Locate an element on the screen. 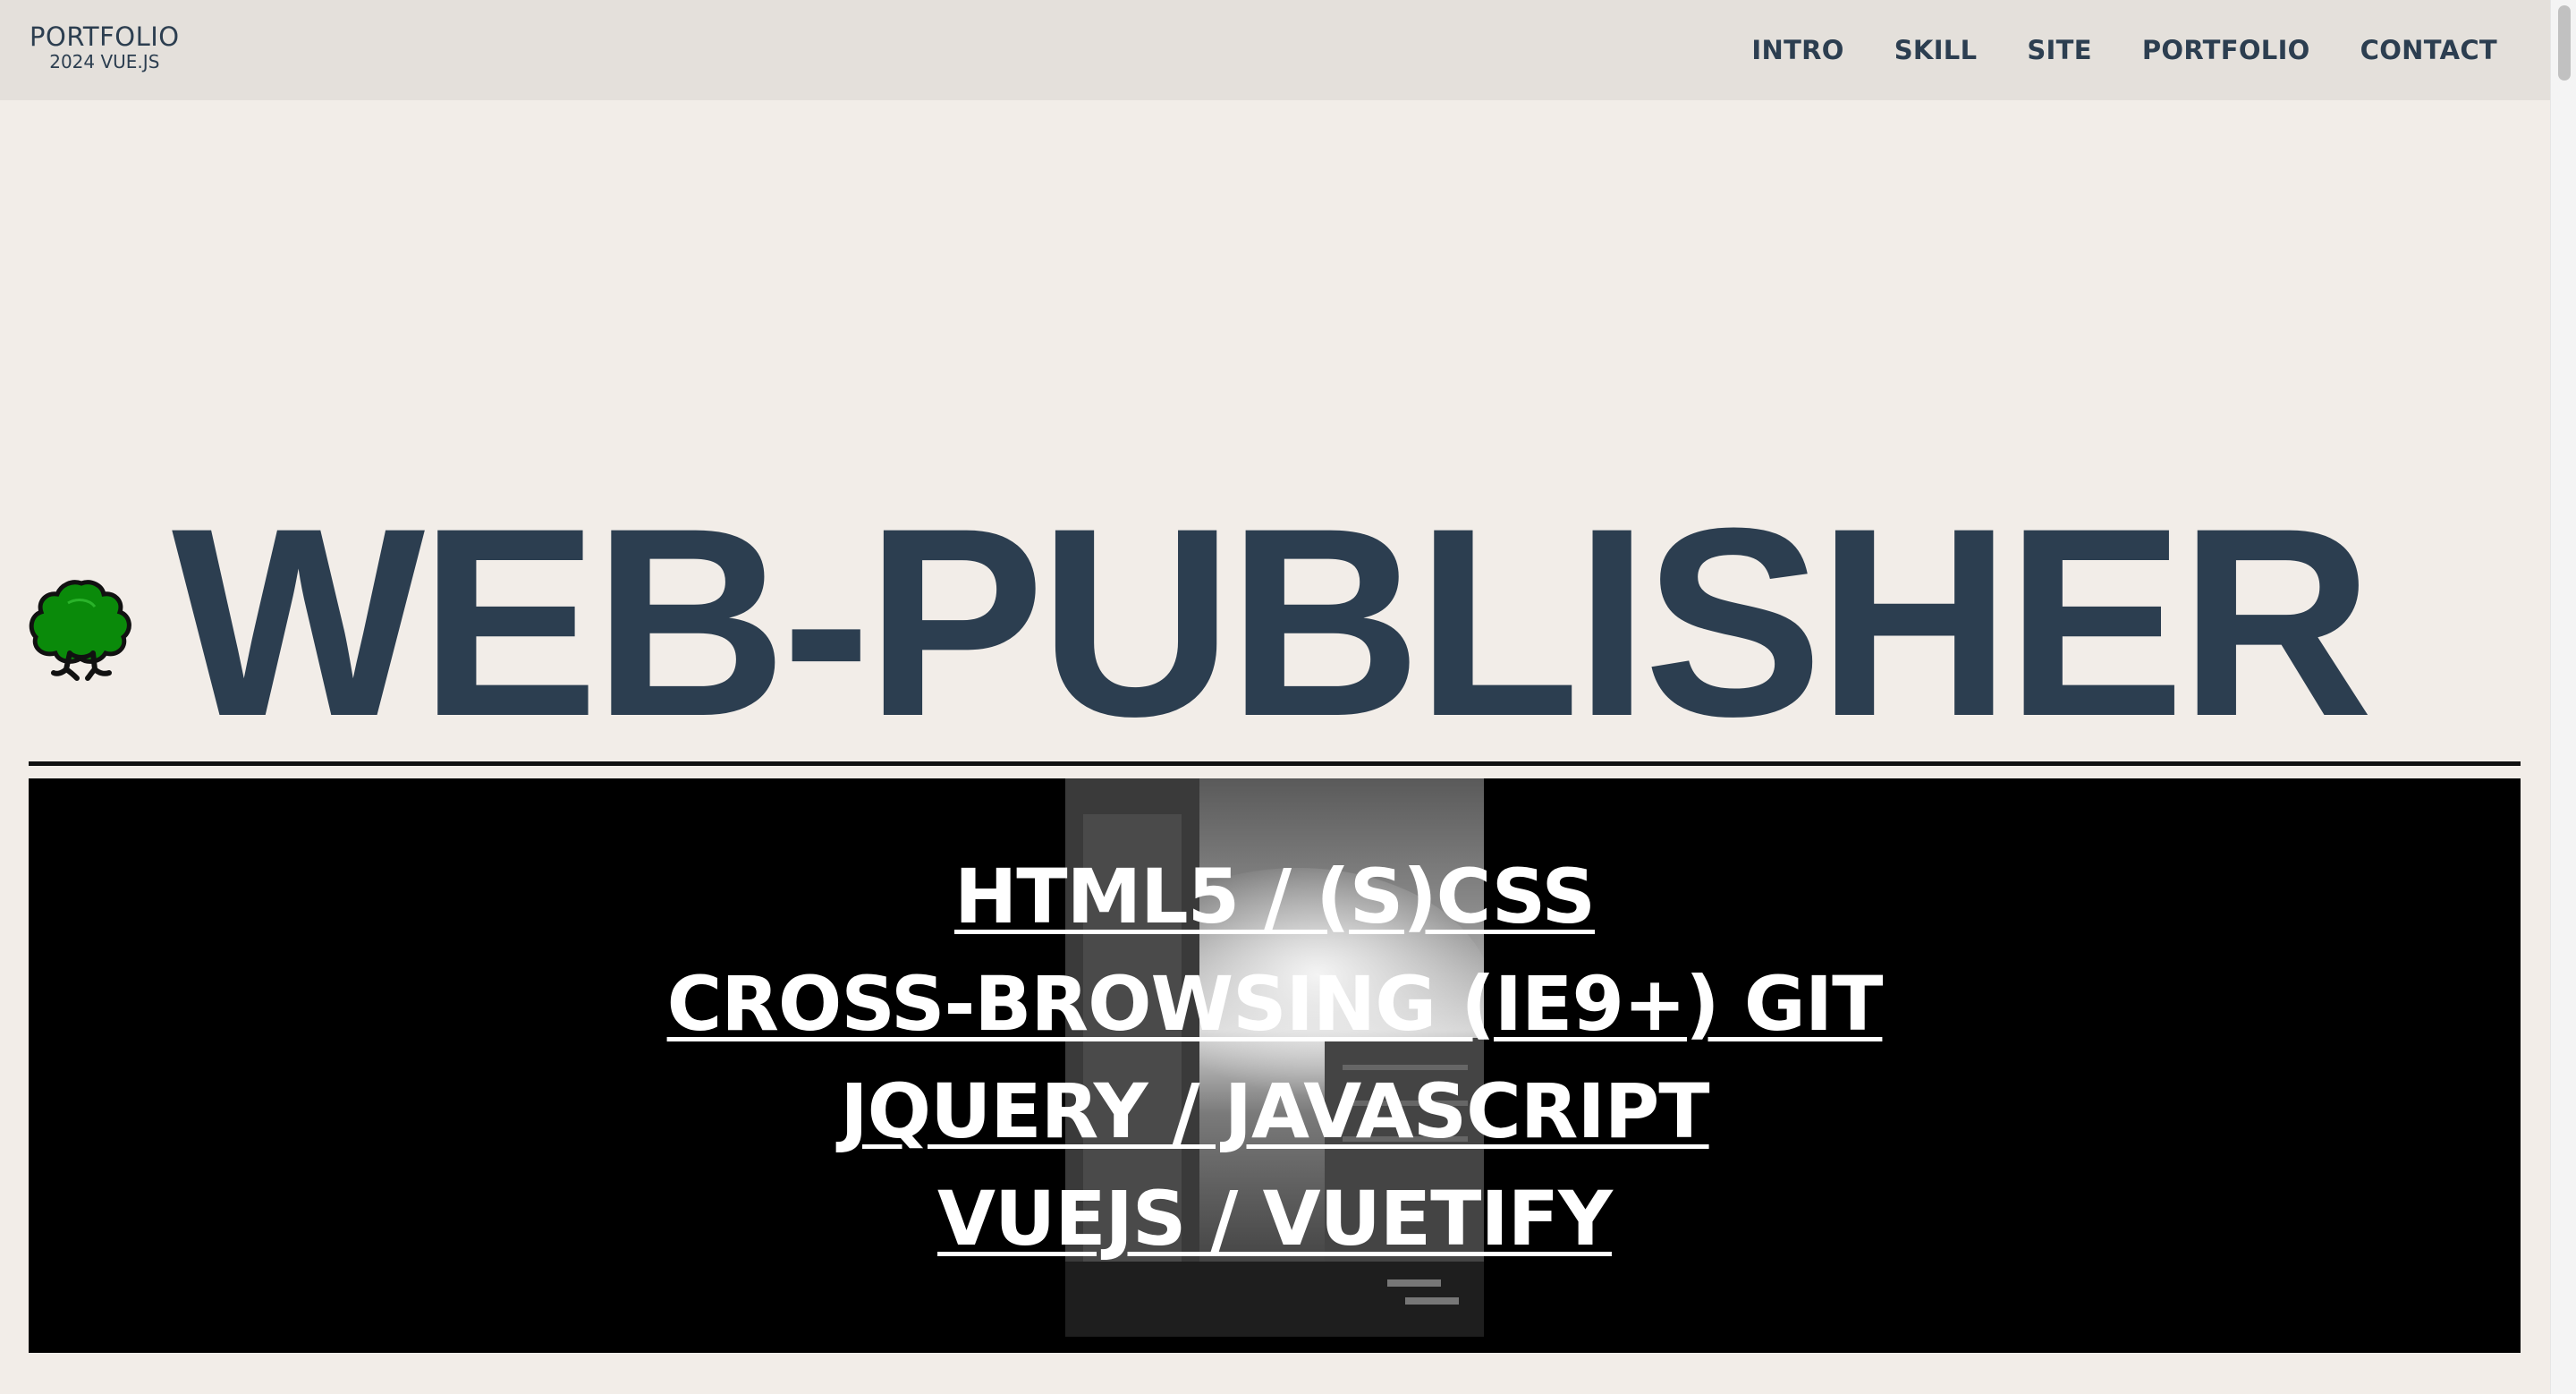 Image resolution: width=2576 pixels, height=1394 pixels. list-item: CROSS-BROWSING (IE9+) GIT is located at coordinates (1275, 1004).